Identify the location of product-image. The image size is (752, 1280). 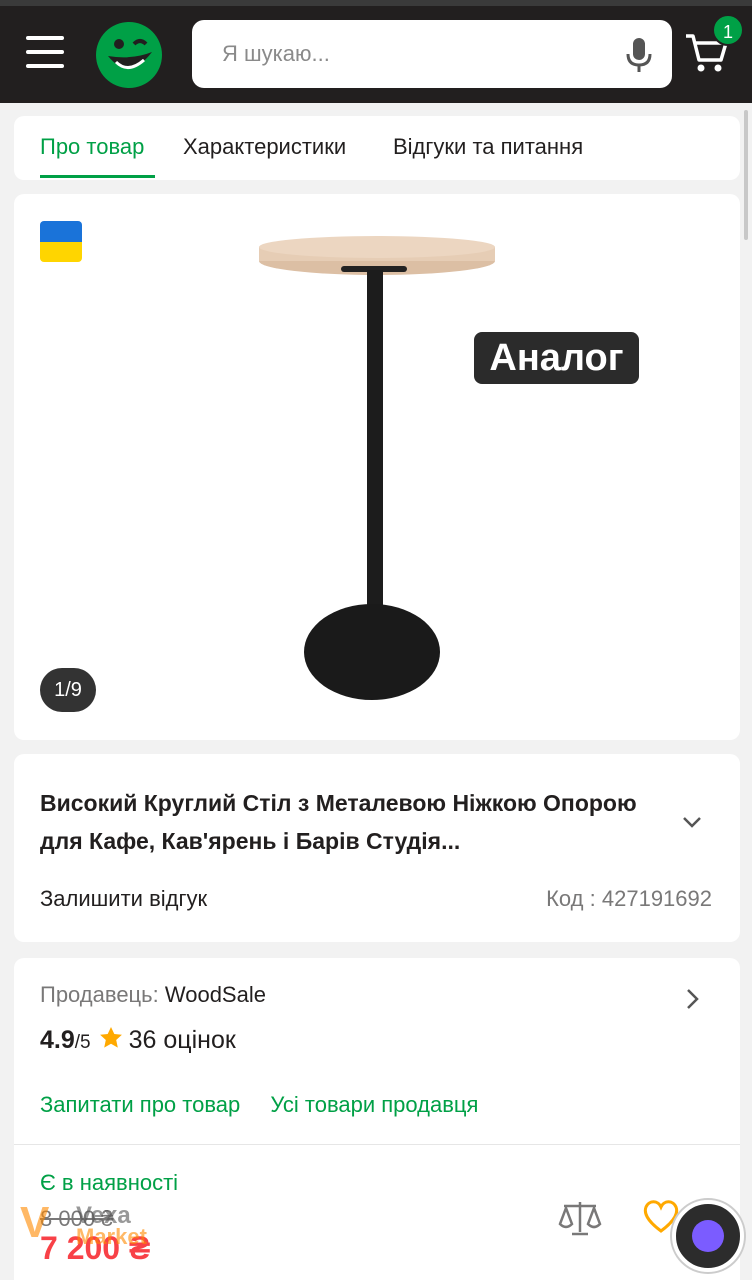
(379, 474).